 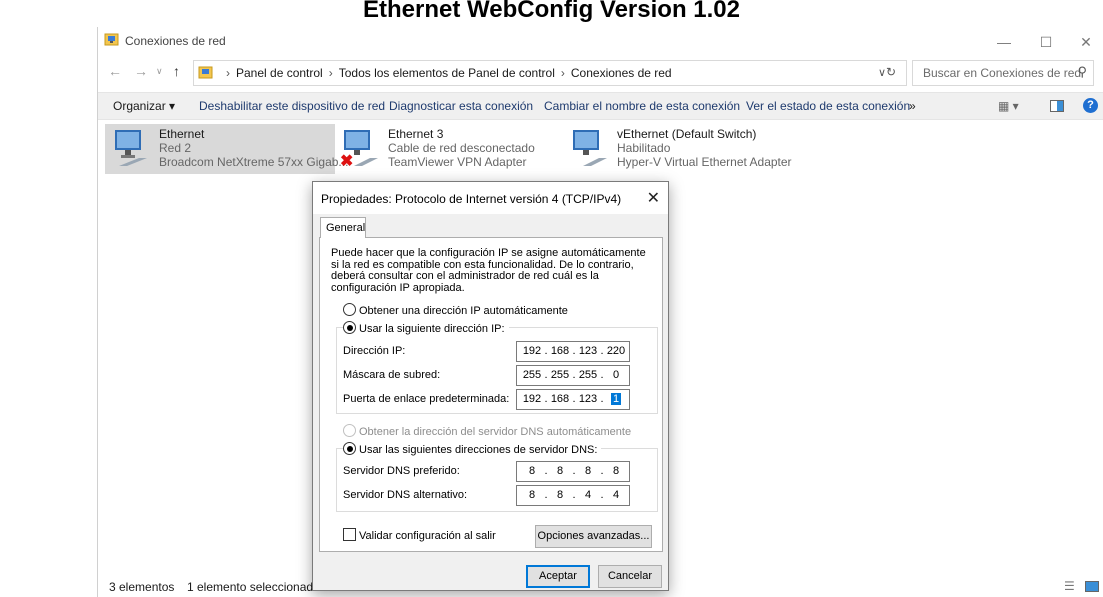 I want to click on breadcrumb-item: Todos los elementos de Panel de control, so click(x=447, y=73).